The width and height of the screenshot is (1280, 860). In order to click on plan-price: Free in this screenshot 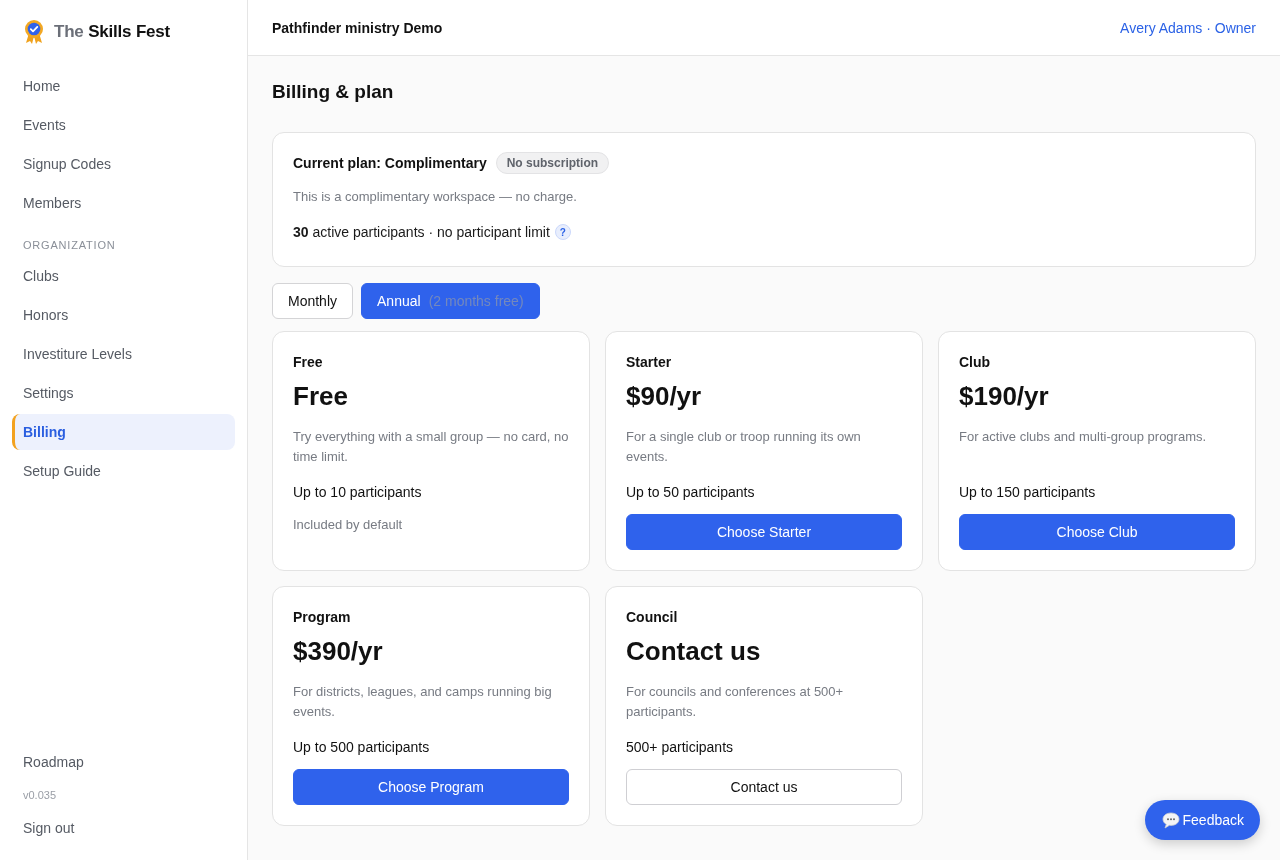, I will do `click(320, 396)`.